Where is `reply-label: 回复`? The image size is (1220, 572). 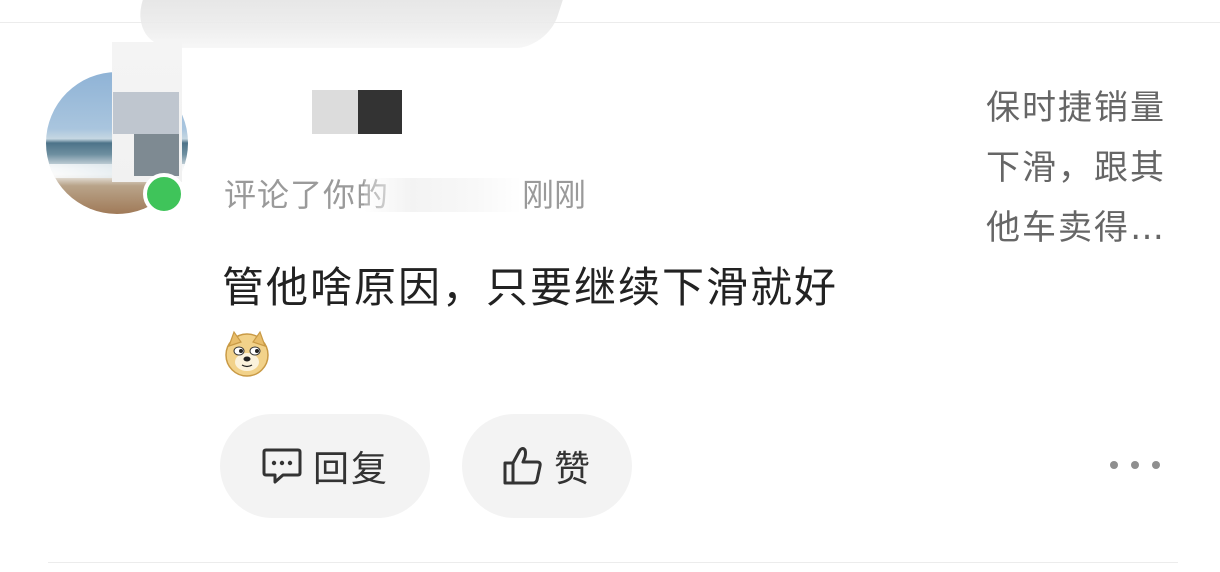 reply-label: 回复 is located at coordinates (350, 469).